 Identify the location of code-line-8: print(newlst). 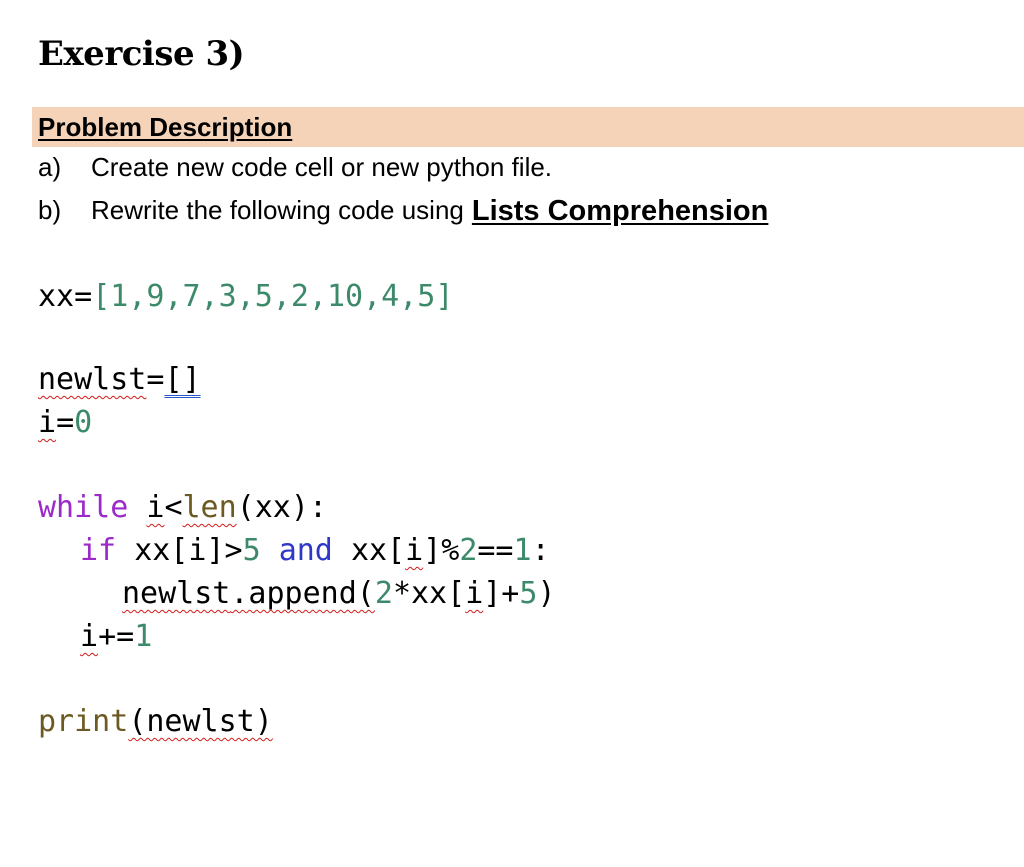
(155, 722).